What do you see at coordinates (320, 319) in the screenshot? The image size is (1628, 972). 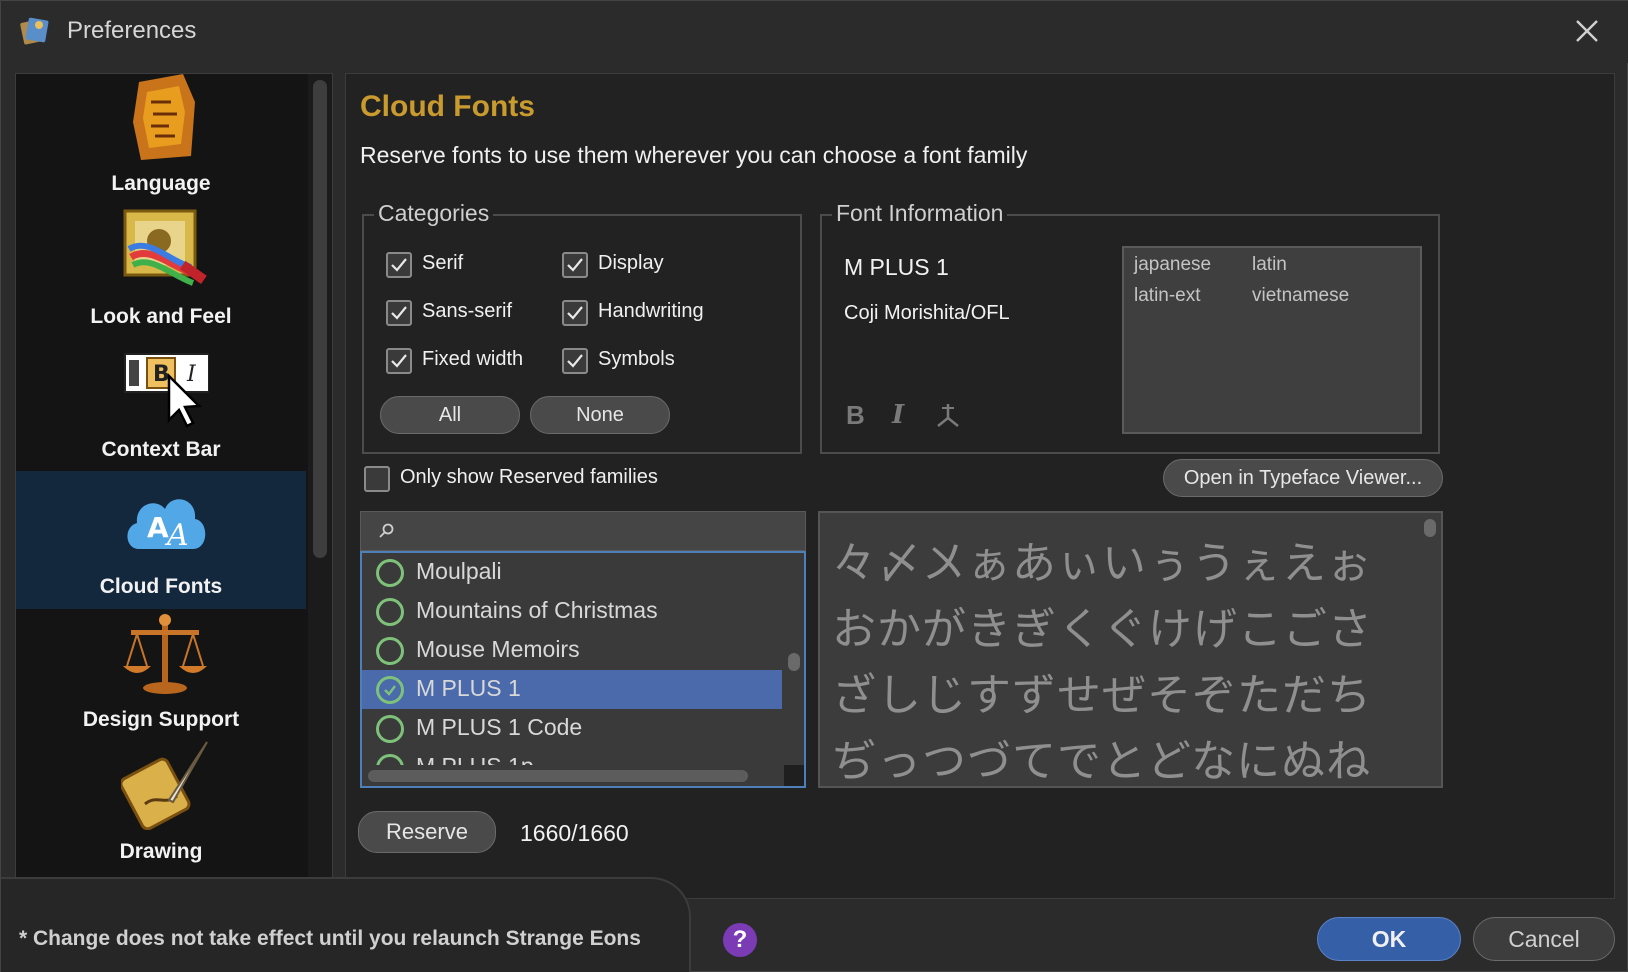 I see `sidebar-scroll-thumb` at bounding box center [320, 319].